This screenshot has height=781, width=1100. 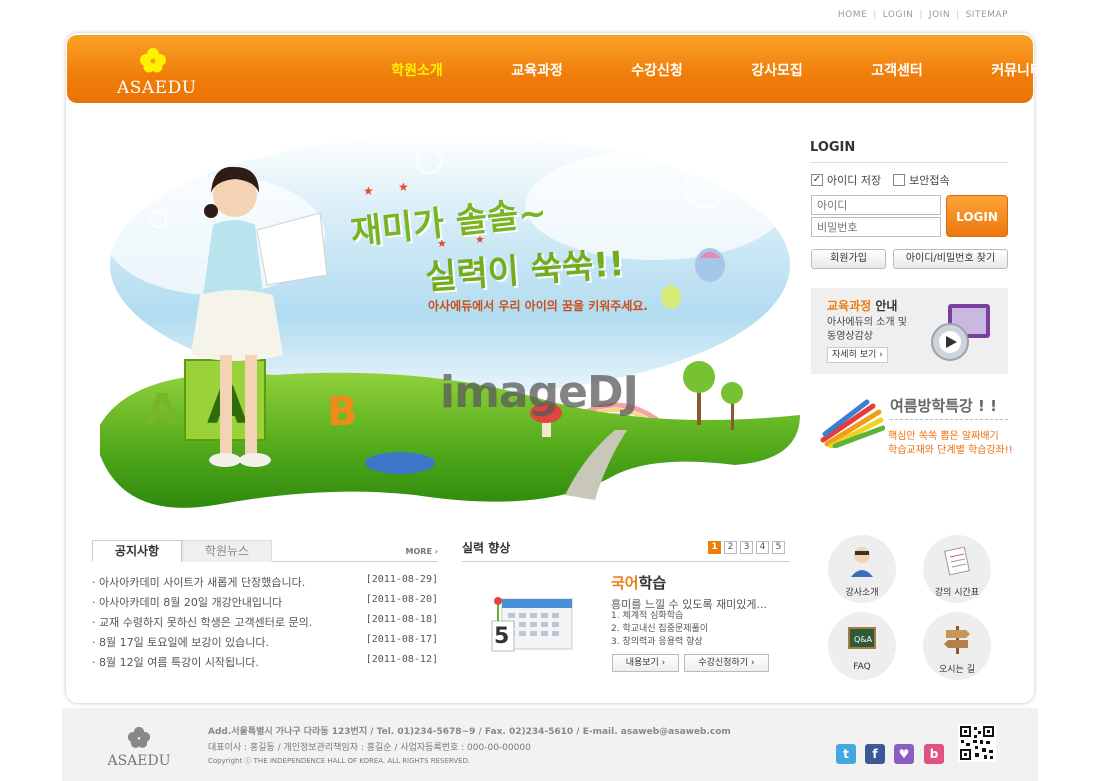 I want to click on header-bar: ASAEDU 학원소개 교육과정 수강신청 강사모집 고객센터 커뮤니티, so click(x=555, y=69).